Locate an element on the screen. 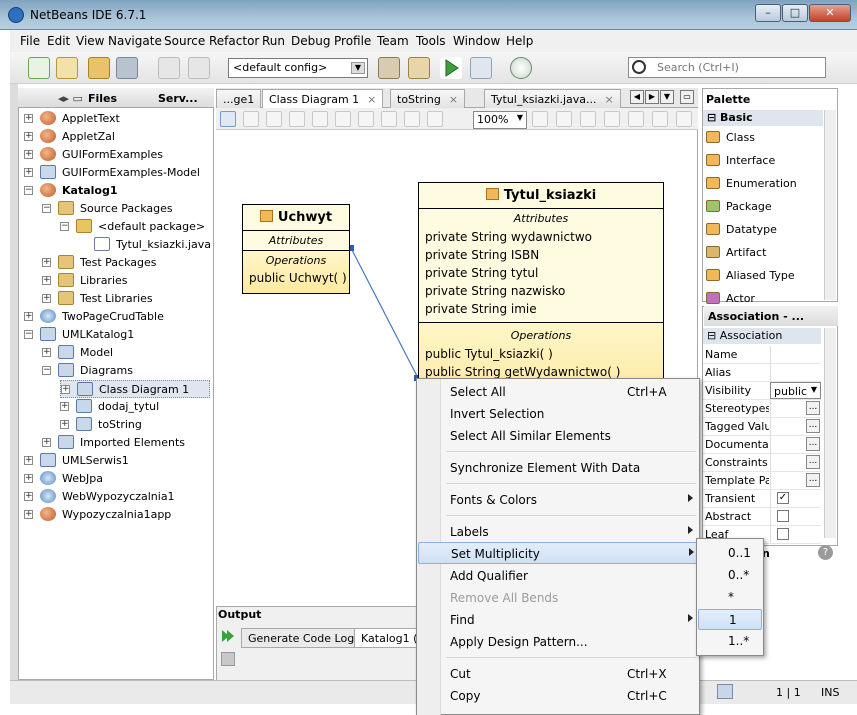 This screenshot has width=857, height=715. tab-list-icon: ▼ is located at coordinates (667, 97).